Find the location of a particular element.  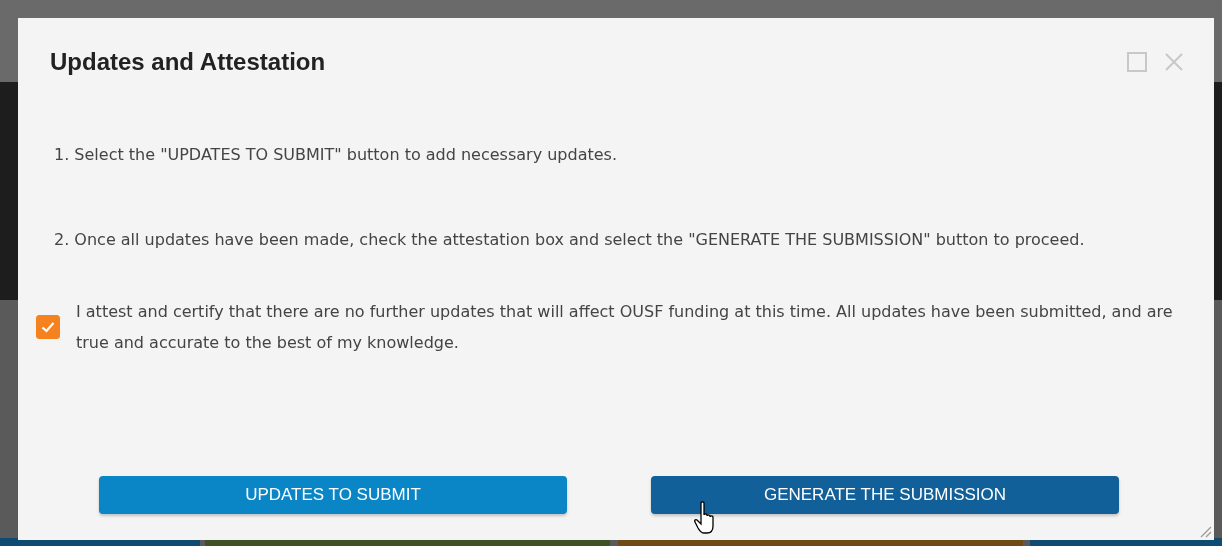

maximize-icon is located at coordinates (1137, 62).